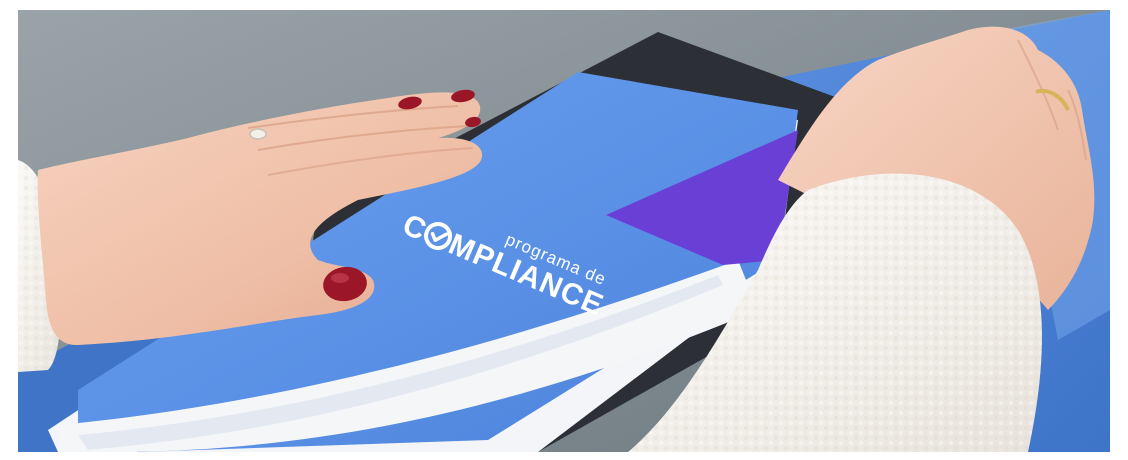  Describe the element at coordinates (258, 134) in the screenshot. I see `ring` at that location.